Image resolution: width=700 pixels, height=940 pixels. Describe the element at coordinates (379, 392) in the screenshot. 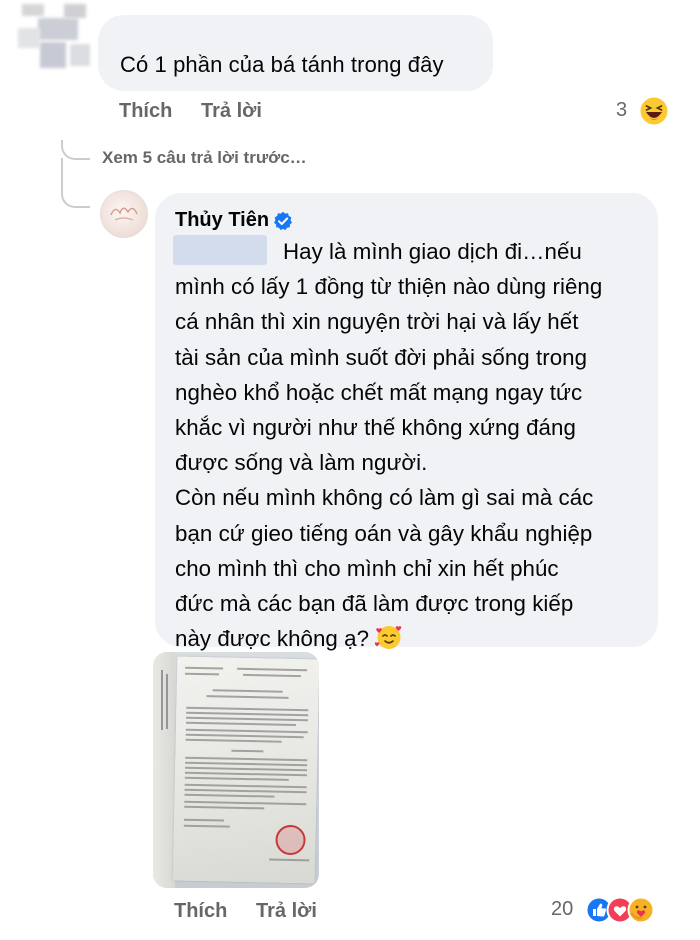

I see `reply-line: nghèo khổ hoặc chết mất mạng ngay tức` at that location.